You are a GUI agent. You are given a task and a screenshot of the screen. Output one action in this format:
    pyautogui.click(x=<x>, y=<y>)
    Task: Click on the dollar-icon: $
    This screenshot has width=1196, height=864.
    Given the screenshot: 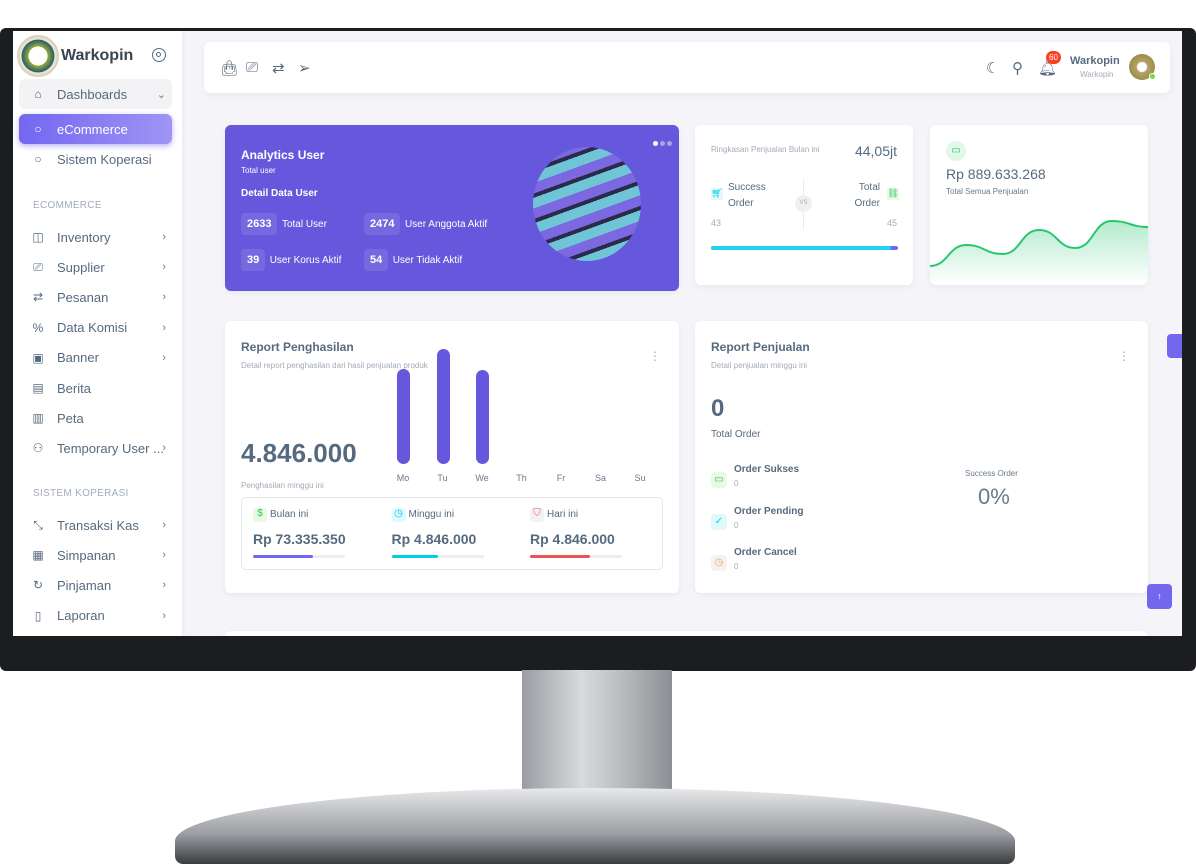 What is the action you would take?
    pyautogui.click(x=260, y=515)
    